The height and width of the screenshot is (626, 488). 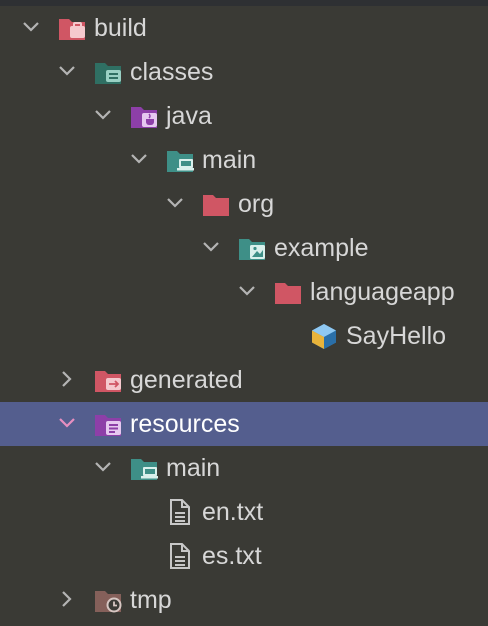 What do you see at coordinates (244, 72) in the screenshot?
I see `tree-item-classes: classes` at bounding box center [244, 72].